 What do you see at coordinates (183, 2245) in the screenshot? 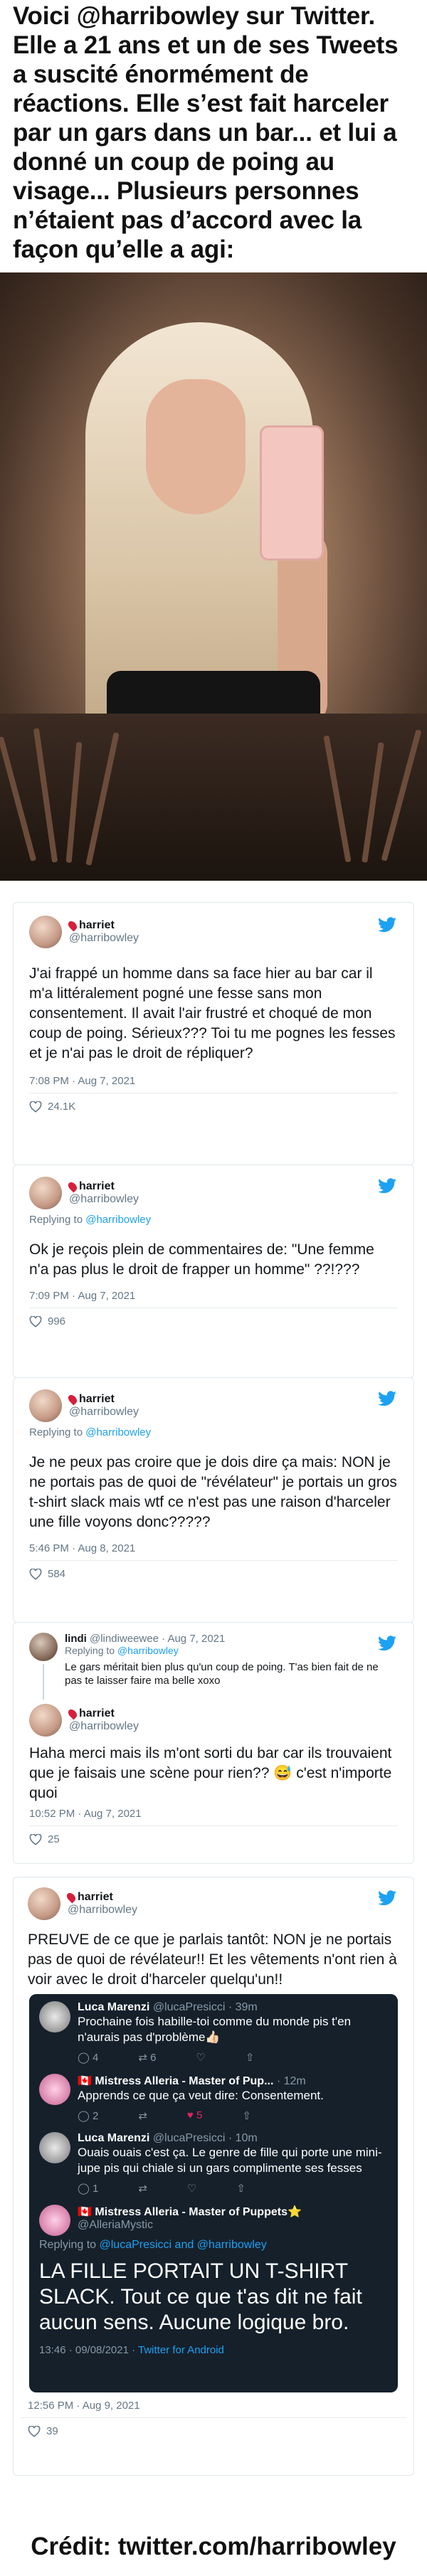
I see `embedded-reply-to: @lucaPresicci and @harribowley` at bounding box center [183, 2245].